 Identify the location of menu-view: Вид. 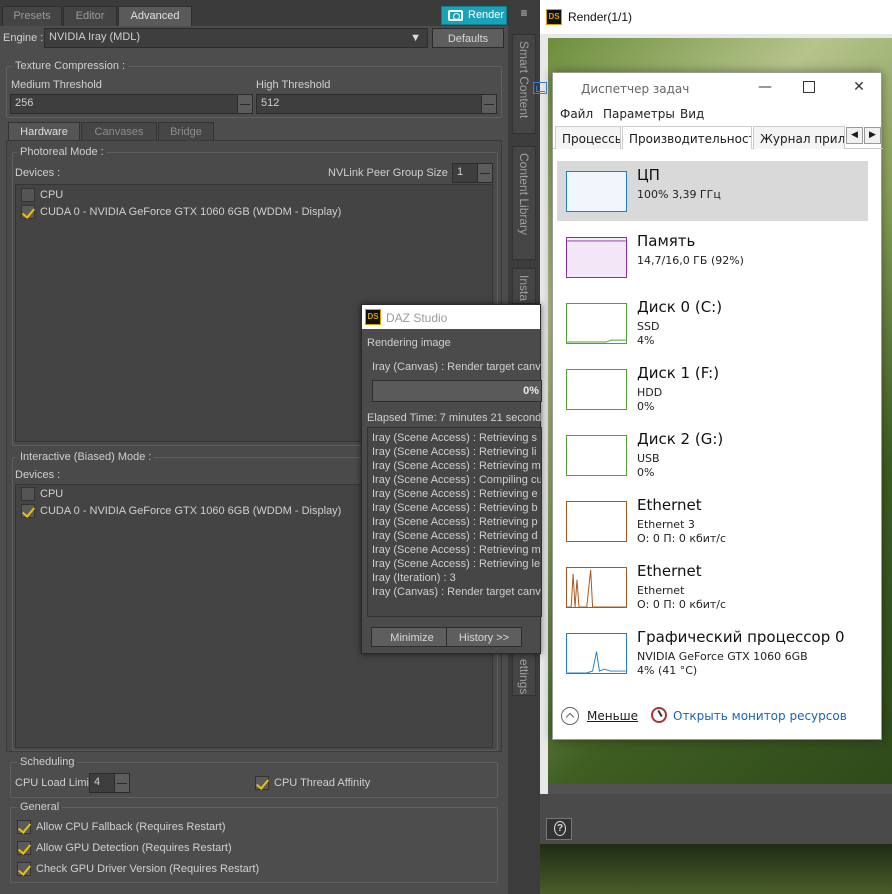
(692, 114).